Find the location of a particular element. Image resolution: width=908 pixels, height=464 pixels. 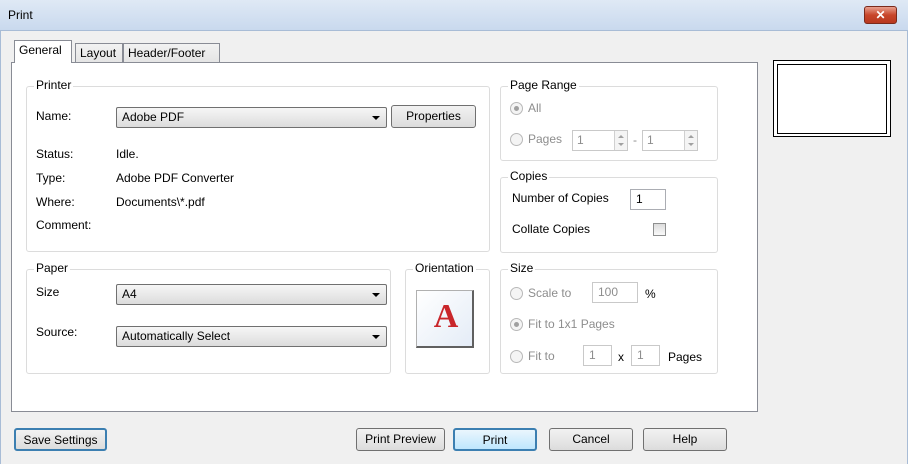

properties-button: Properties is located at coordinates (433, 116).